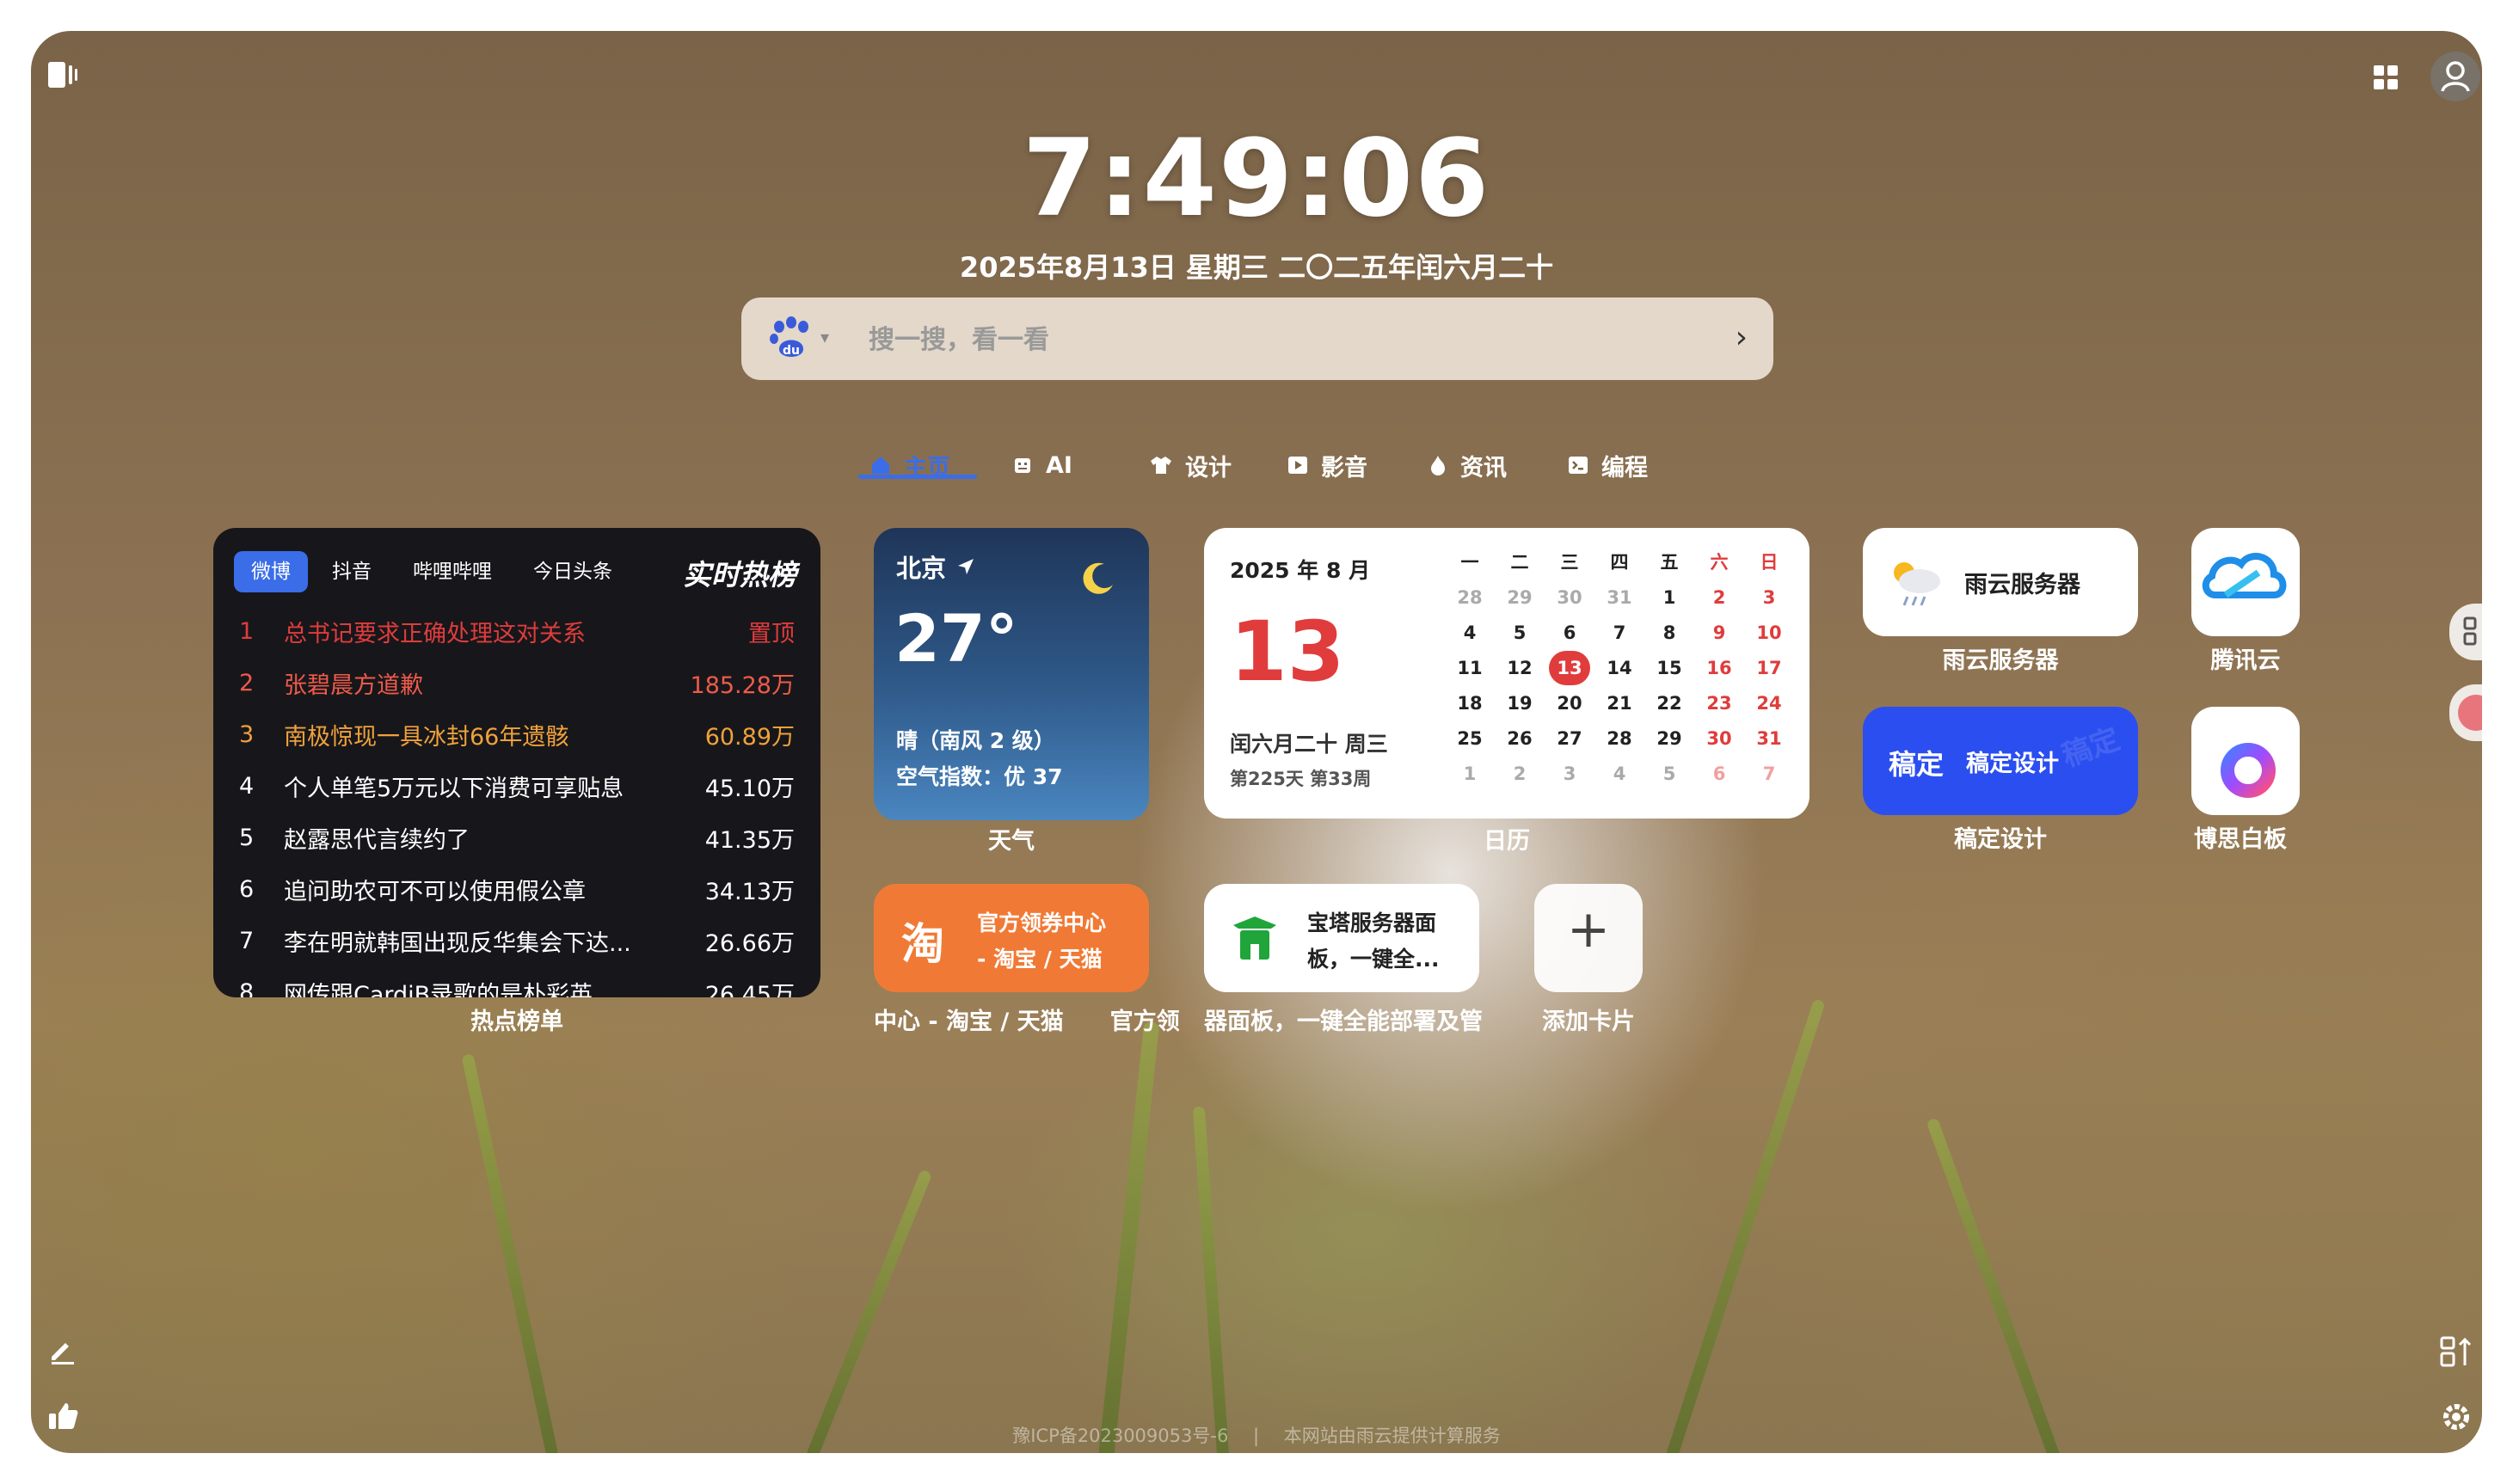 This screenshot has height=1484, width=2513. I want to click on taobao-logo: 淘, so click(922, 944).